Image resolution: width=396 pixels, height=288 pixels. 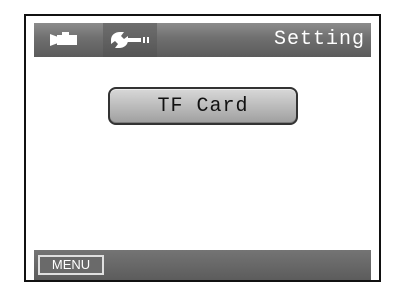 What do you see at coordinates (202, 265) in the screenshot?
I see `bottom-bar: MENU` at bounding box center [202, 265].